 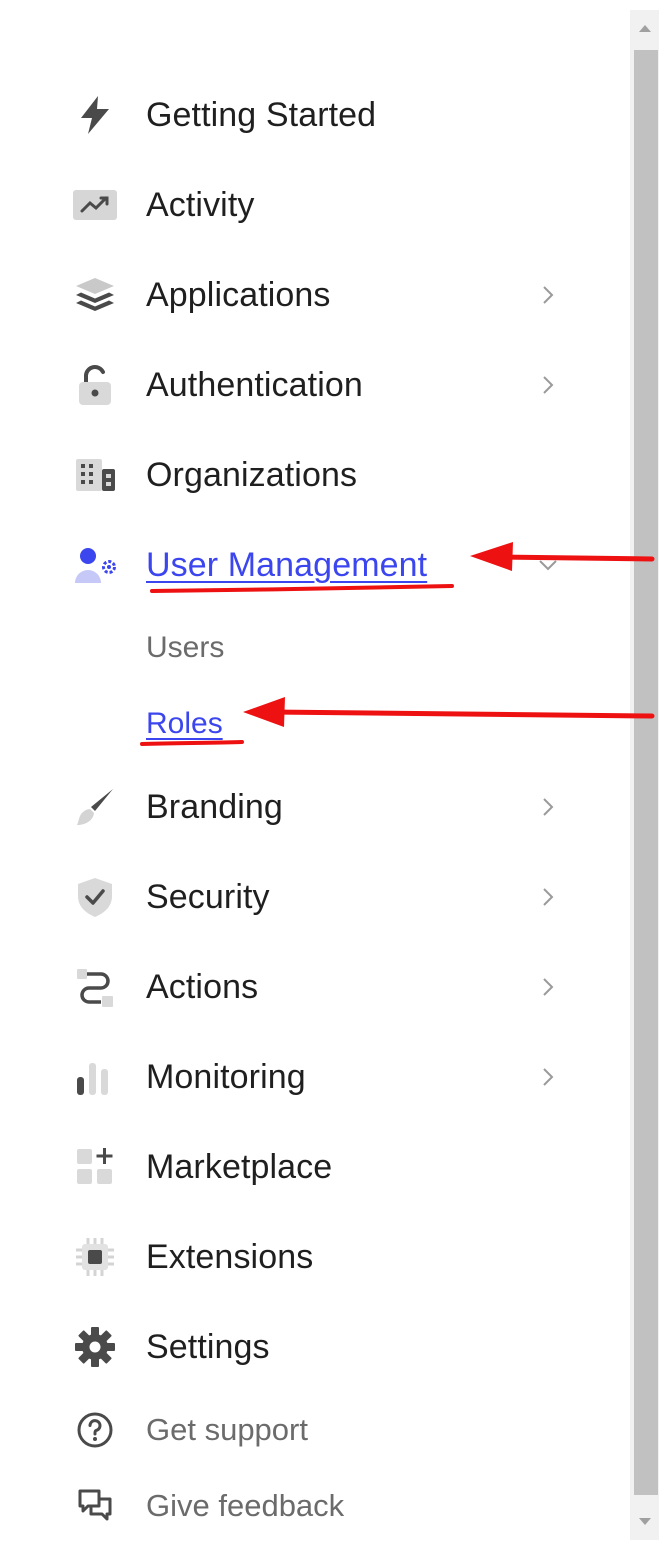 I want to click on help-circle-icon, so click(x=95, y=1430).